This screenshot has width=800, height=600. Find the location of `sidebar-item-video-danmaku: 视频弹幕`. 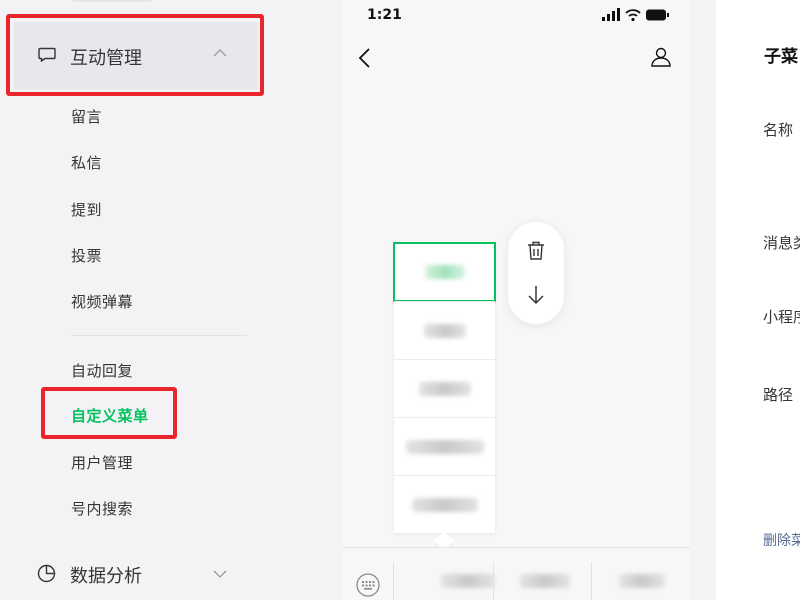

sidebar-item-video-danmaku: 视频弹幕 is located at coordinates (102, 301).